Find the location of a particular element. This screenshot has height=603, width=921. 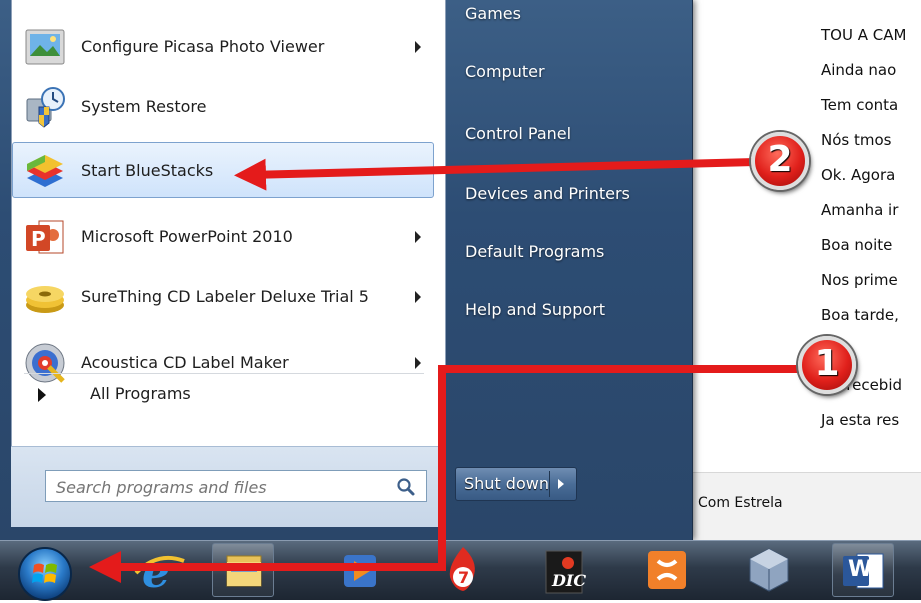

system-restore-icon is located at coordinates (45, 107).